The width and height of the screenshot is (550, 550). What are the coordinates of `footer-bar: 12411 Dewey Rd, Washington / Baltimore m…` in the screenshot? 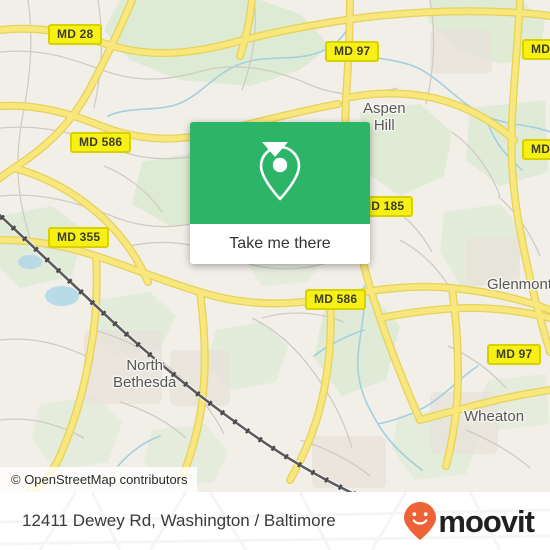 It's located at (275, 521).